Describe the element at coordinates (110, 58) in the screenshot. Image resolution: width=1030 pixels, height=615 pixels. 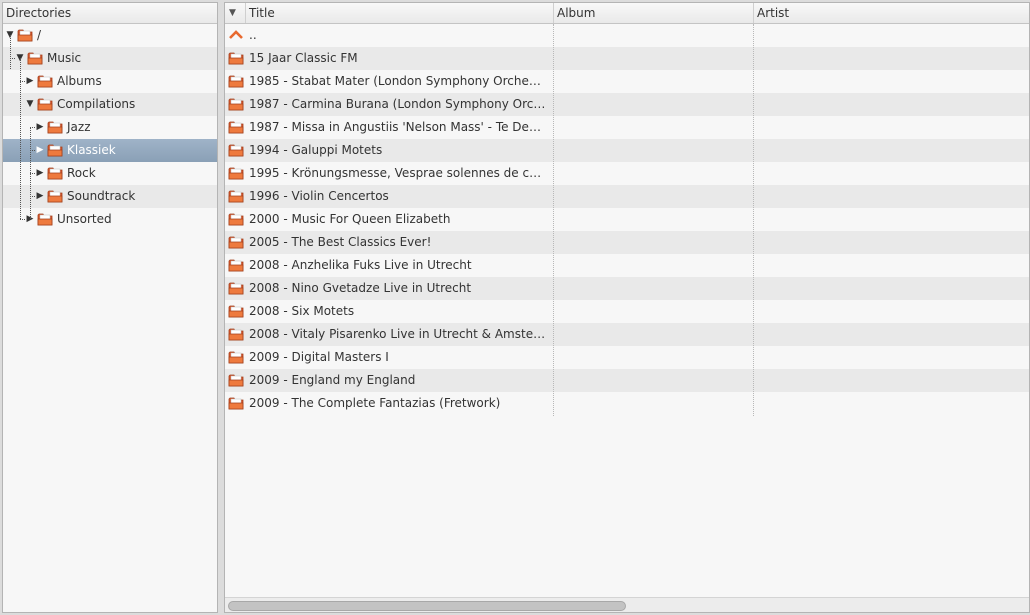
I see `tree-item-music: ▼ Music` at that location.